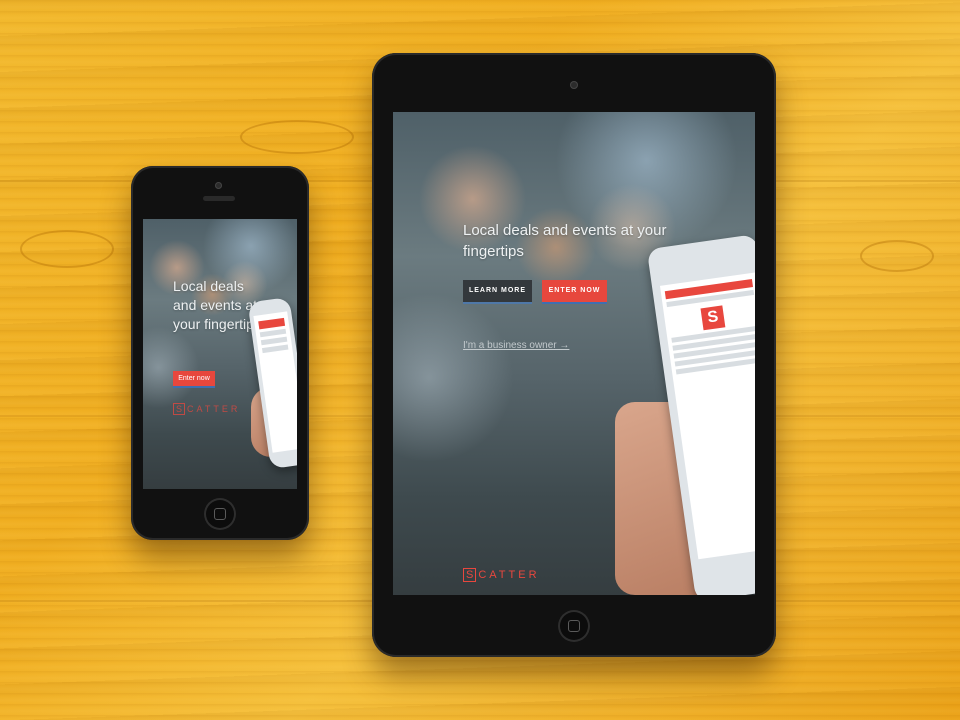  I want to click on learn-more-button: LEARN MORE, so click(497, 292).